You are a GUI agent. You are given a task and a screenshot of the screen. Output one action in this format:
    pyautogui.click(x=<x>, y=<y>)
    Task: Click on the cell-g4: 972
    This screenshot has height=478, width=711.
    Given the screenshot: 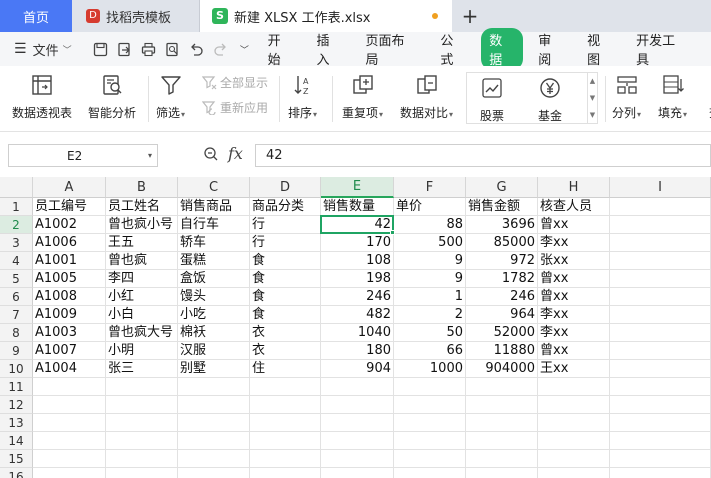 What is the action you would take?
    pyautogui.click(x=502, y=261)
    